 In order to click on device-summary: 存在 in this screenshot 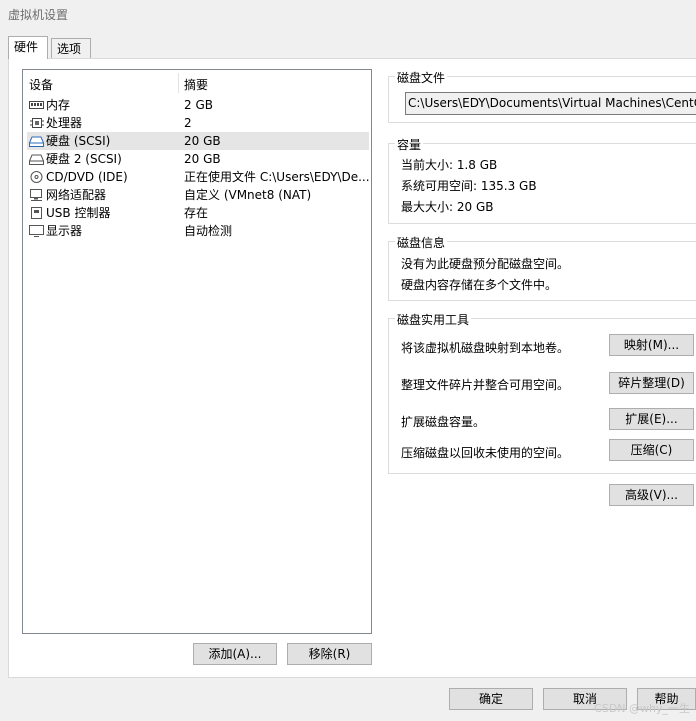, I will do `click(196, 213)`.